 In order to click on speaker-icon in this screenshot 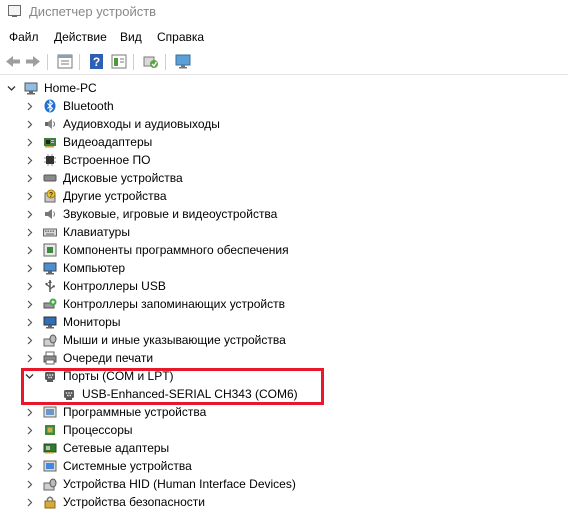, I will do `click(50, 124)`.